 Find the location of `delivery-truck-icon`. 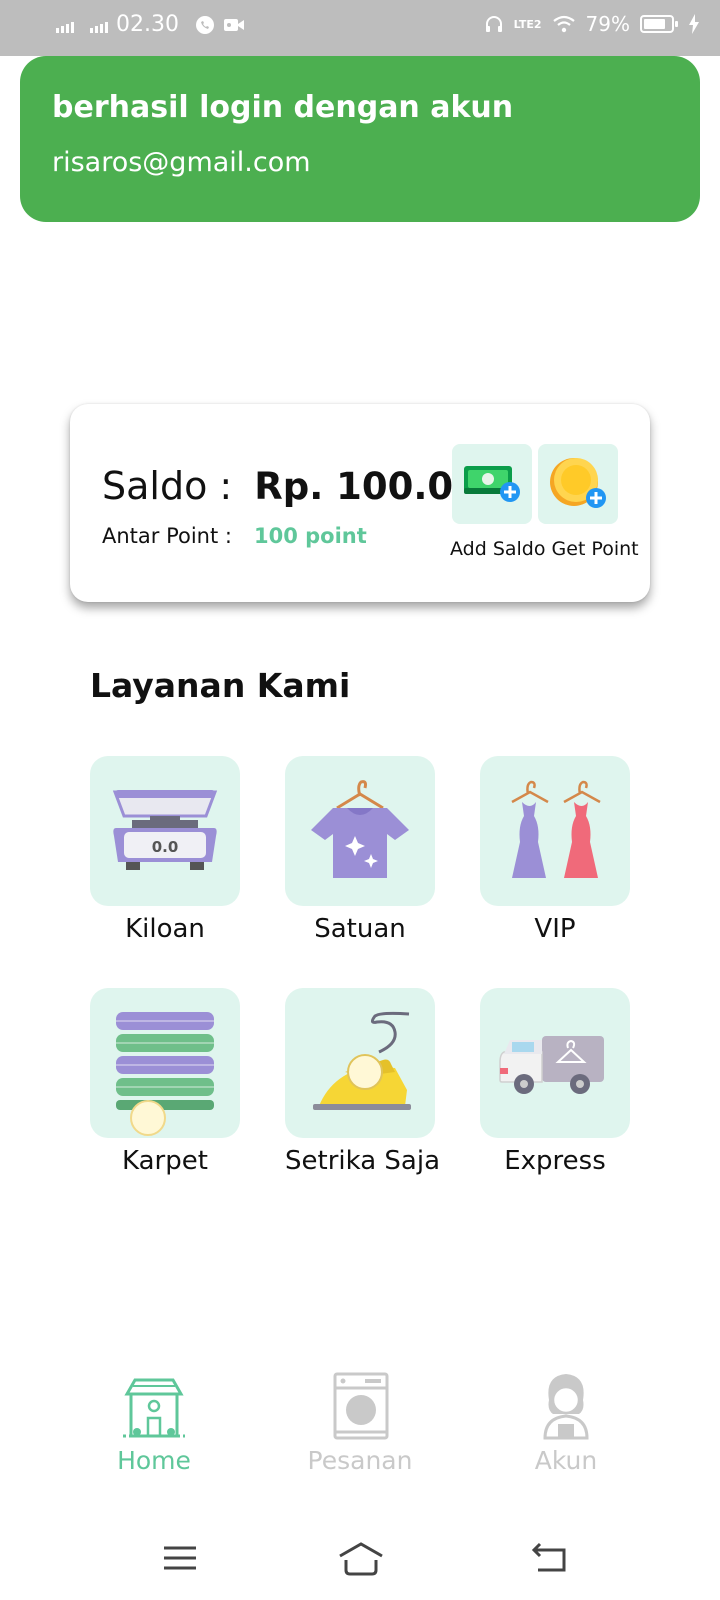

delivery-truck-icon is located at coordinates (551, 1065).